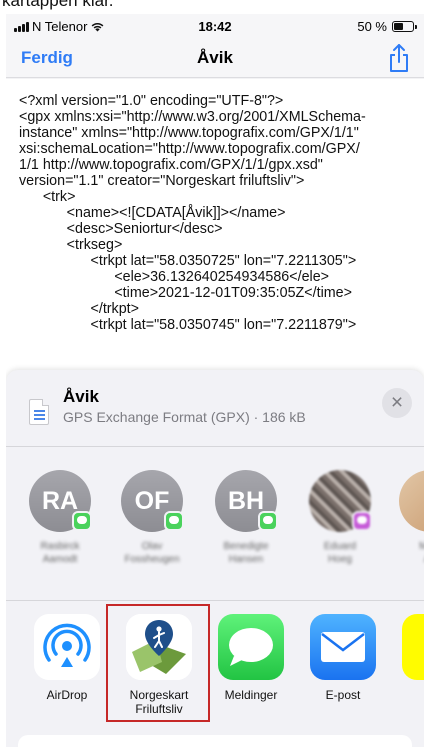 Image resolution: width=424 pixels, height=747 pixels. What do you see at coordinates (212, 7) in the screenshot?
I see `cropped-caption: kartappen klar.` at bounding box center [212, 7].